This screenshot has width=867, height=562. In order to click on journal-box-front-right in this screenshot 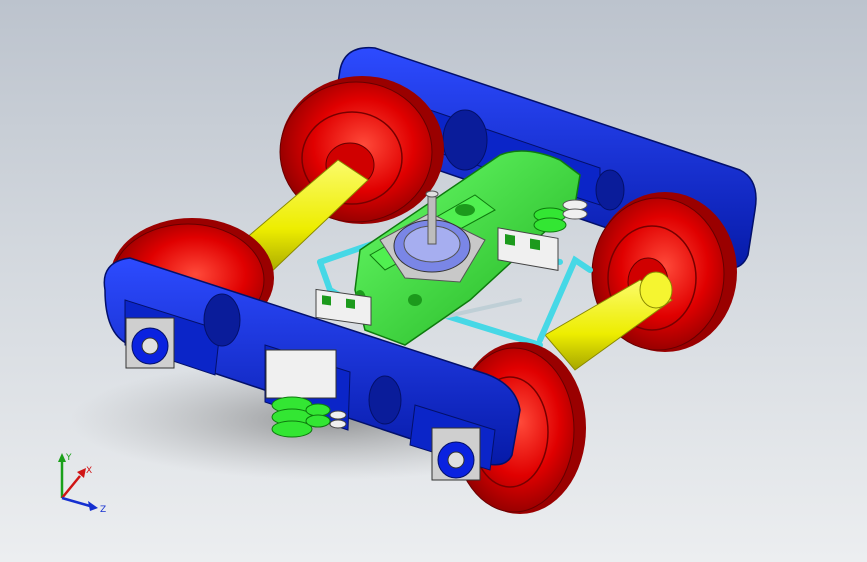, I will do `click(456, 454)`.